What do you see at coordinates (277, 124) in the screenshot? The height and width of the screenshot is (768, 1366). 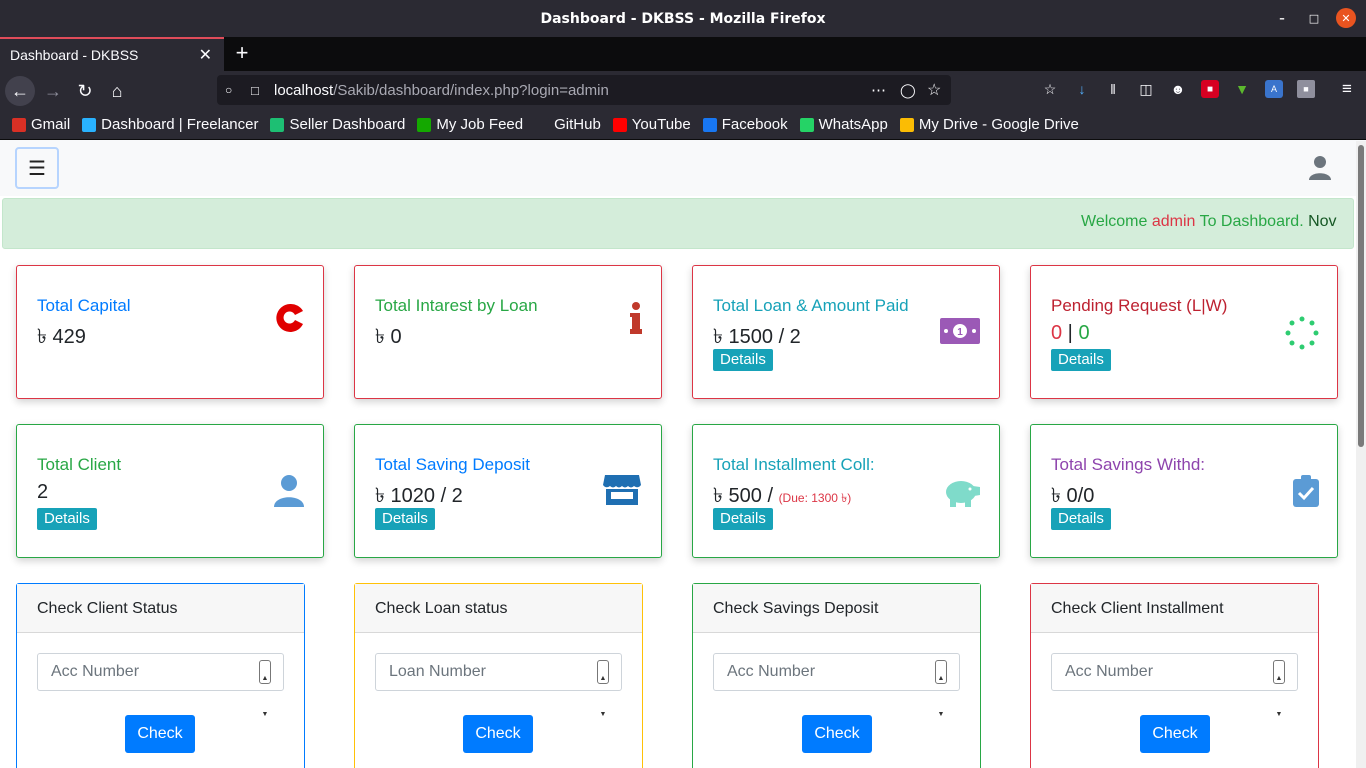 I see `fiverr-icon` at bounding box center [277, 124].